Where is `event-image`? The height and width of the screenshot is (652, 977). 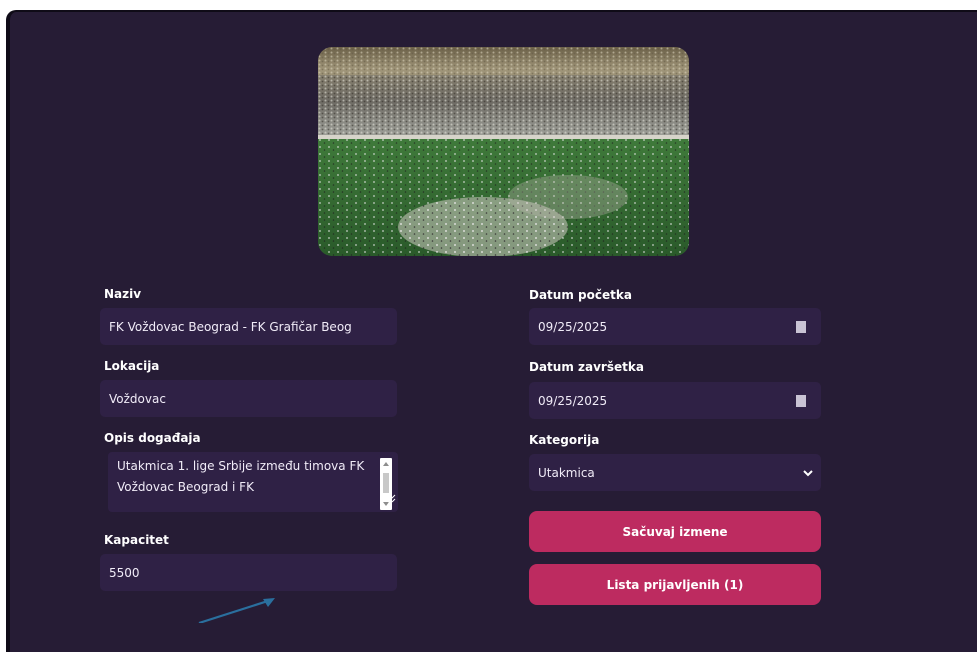
event-image is located at coordinates (503, 151).